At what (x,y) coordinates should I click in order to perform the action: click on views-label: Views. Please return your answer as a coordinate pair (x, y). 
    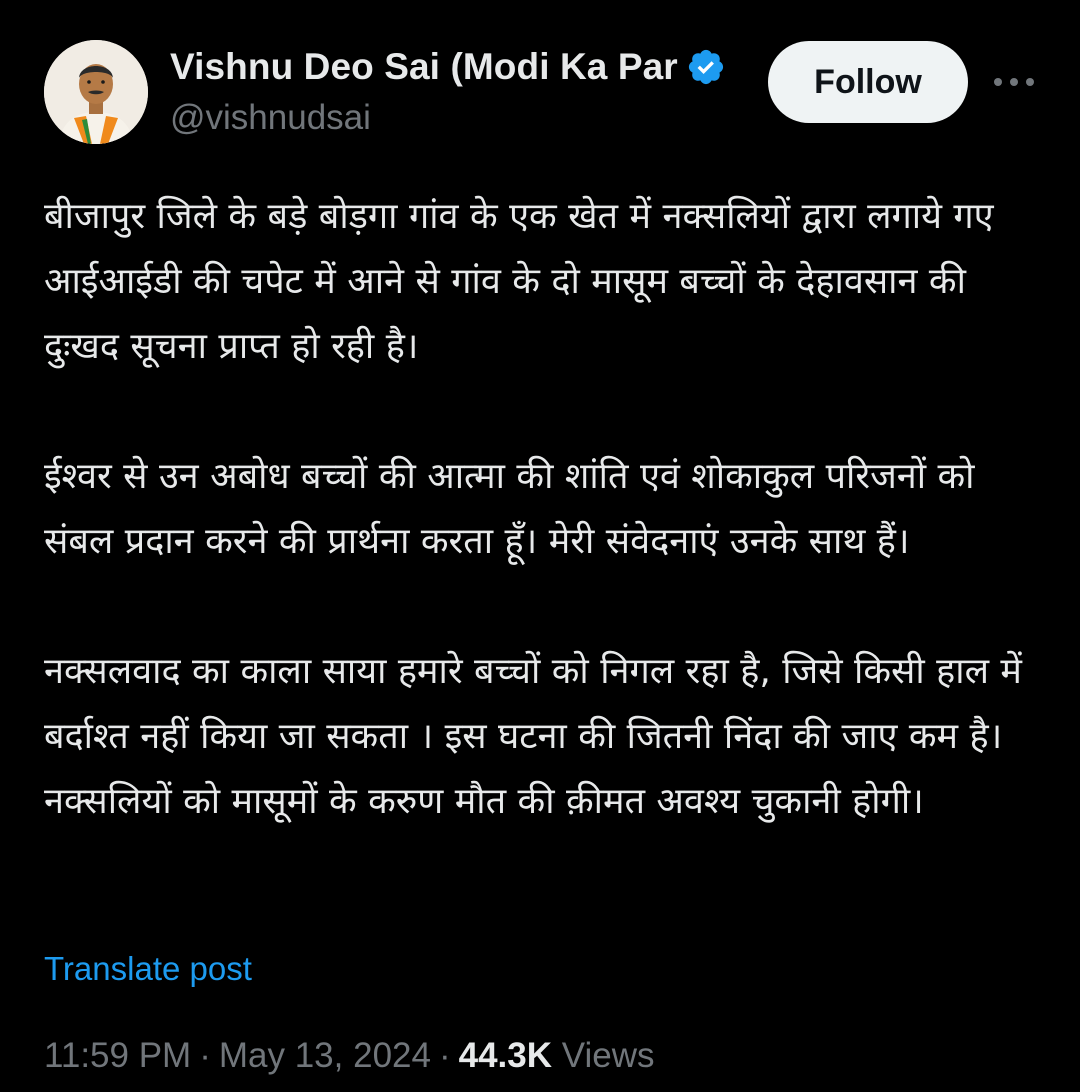
    Looking at the image, I should click on (608, 1055).